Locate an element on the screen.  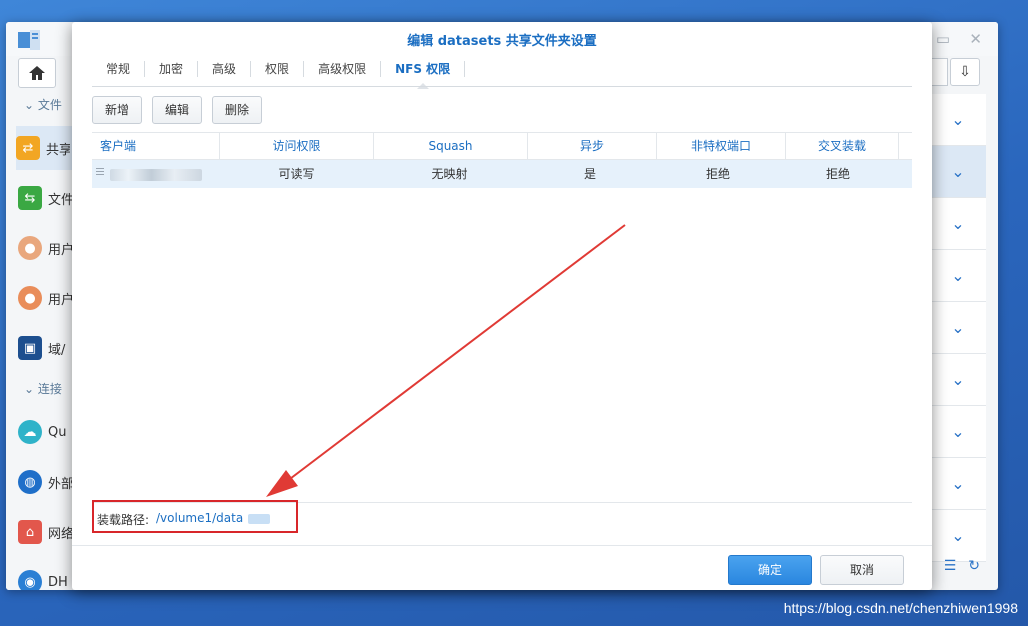
sidebar-item-dhcp: ◉ DH is located at coordinates (48, 575).